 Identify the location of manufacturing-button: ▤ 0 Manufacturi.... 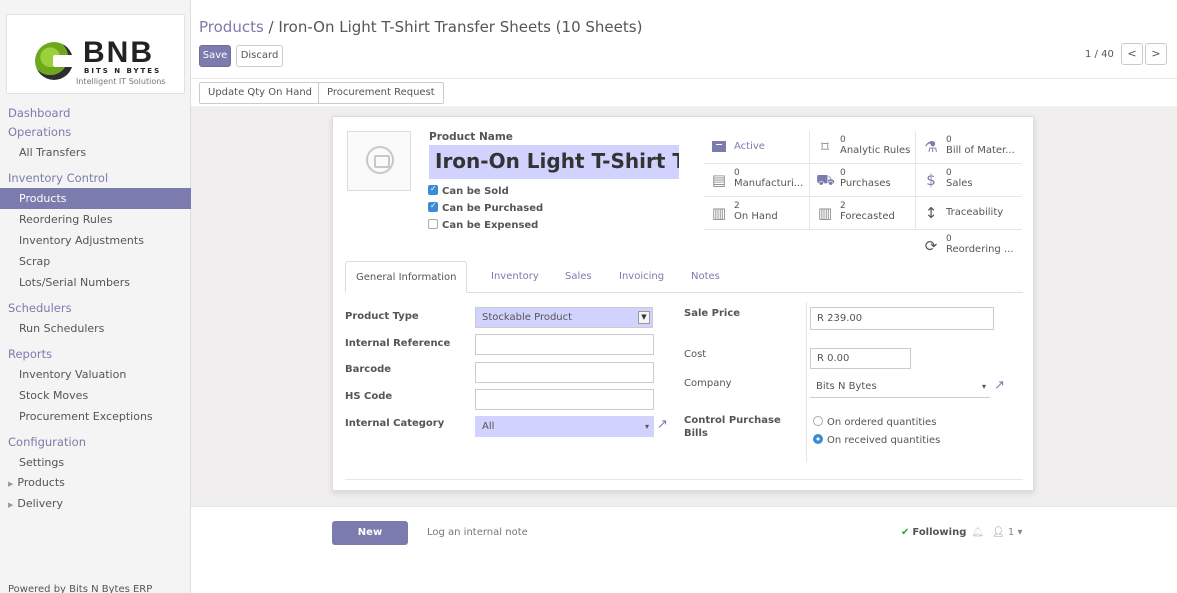
(757, 180).